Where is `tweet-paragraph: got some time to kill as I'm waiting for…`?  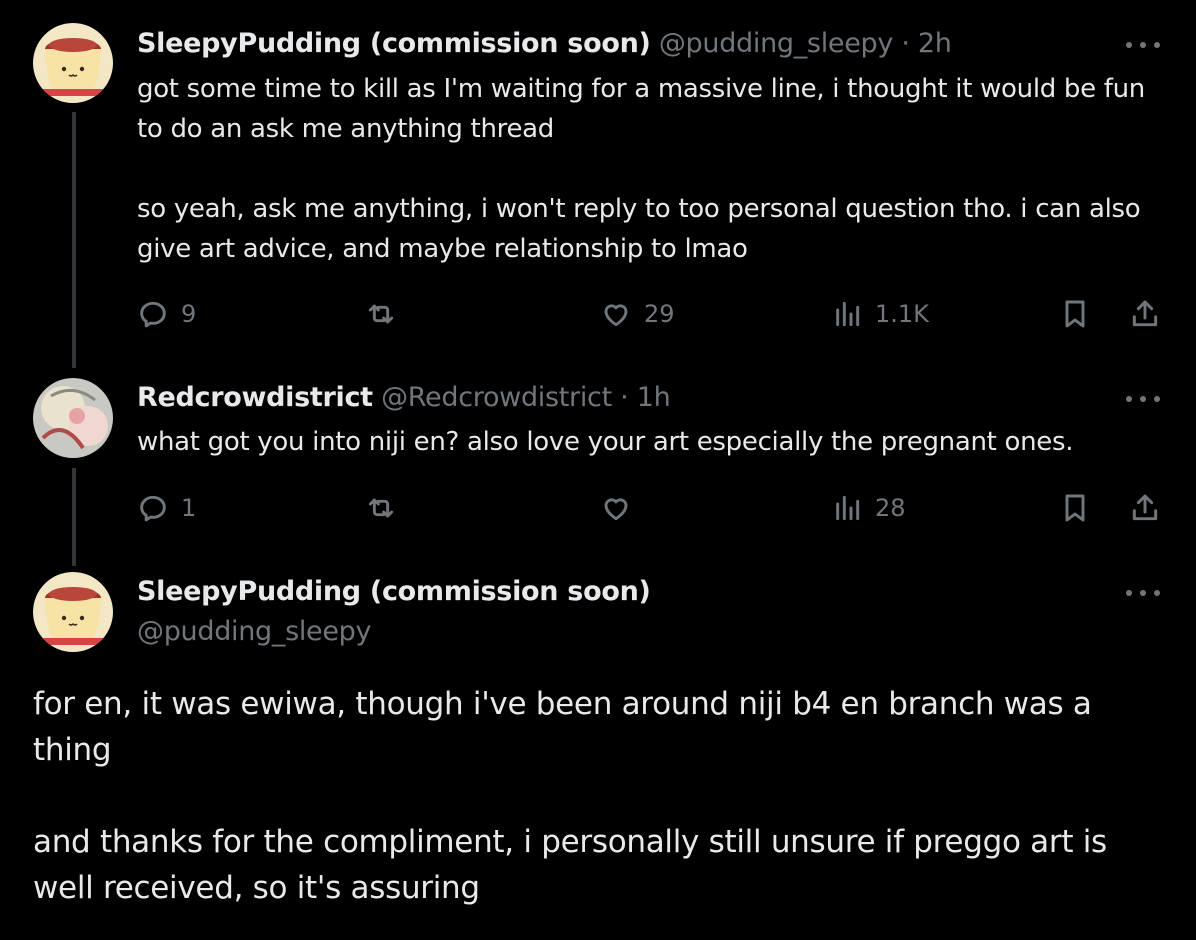
tweet-paragraph: got some time to kill as I'm waiting for… is located at coordinates (641, 109).